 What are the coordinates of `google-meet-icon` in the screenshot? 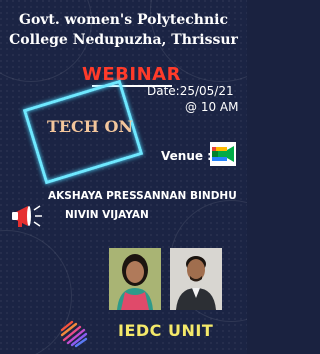 It's located at (223, 154).